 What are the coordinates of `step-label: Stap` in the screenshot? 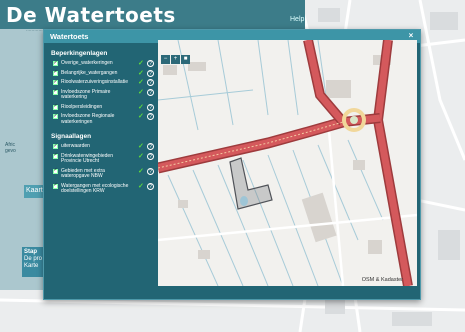 It's located at (31, 252).